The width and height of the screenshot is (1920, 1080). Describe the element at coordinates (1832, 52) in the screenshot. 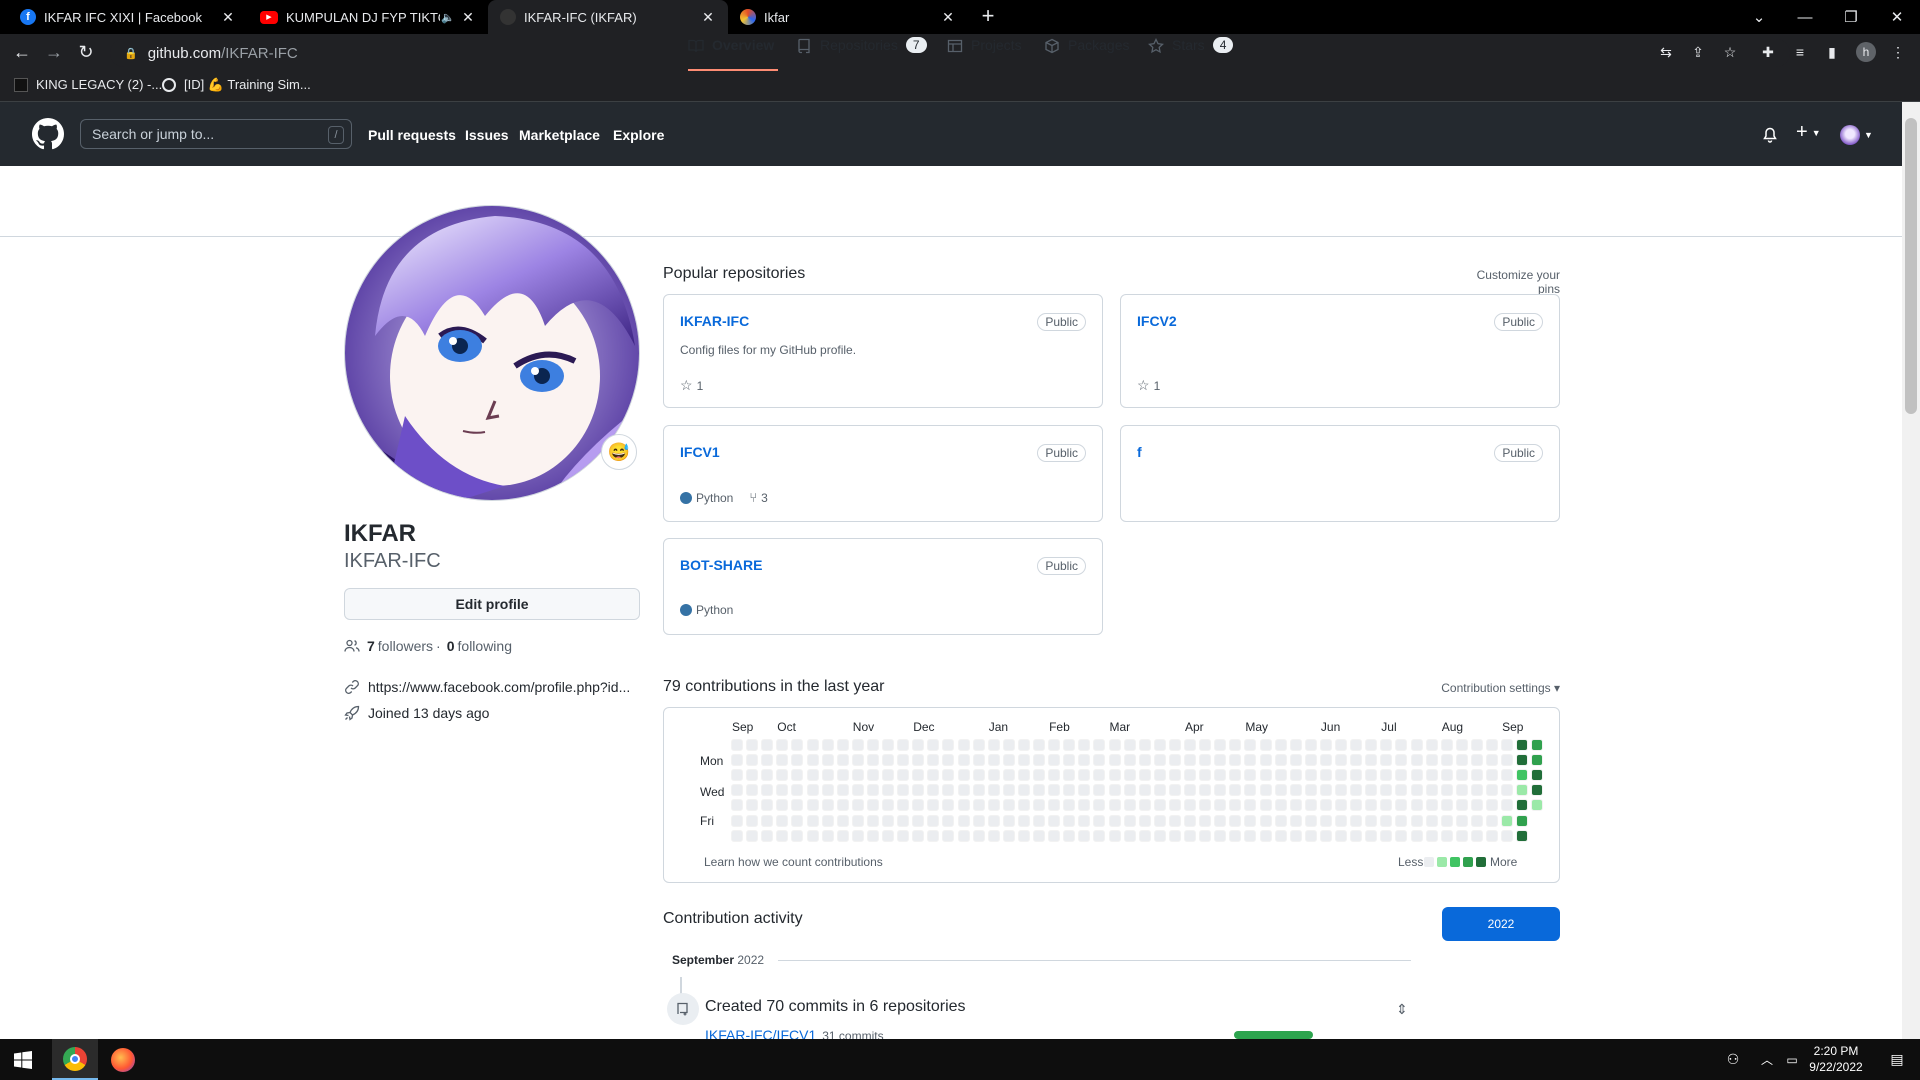

I see `side-panel-icon: ▮` at that location.